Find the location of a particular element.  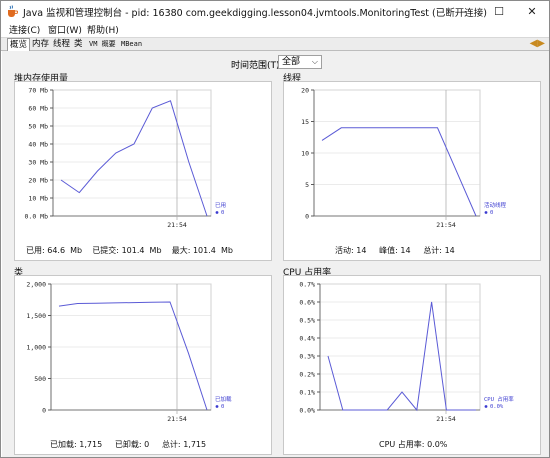

tab-overview: 概览 is located at coordinates (19, 44).